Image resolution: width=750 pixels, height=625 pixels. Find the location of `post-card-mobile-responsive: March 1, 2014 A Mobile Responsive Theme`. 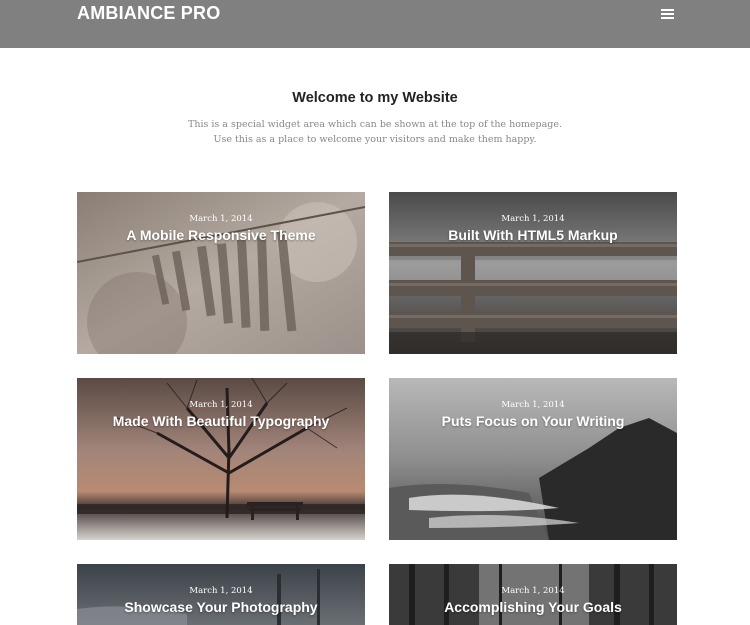

post-card-mobile-responsive: March 1, 2014 A Mobile Responsive Theme is located at coordinates (221, 273).